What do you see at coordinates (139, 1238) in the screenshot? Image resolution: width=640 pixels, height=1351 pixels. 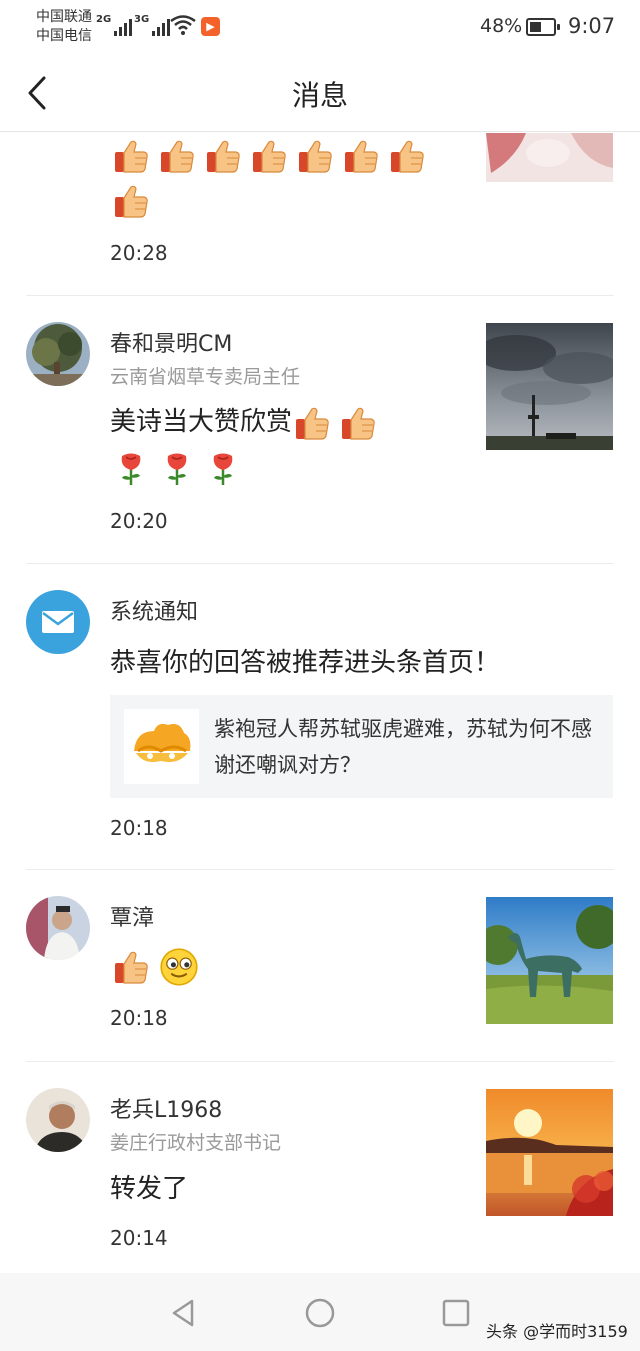 I see `message-time: 20:14` at bounding box center [139, 1238].